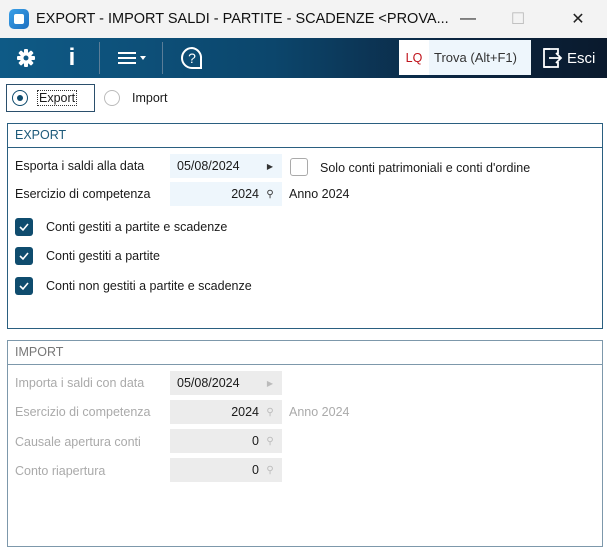  Describe the element at coordinates (19, 19) in the screenshot. I see `app-icon` at that location.